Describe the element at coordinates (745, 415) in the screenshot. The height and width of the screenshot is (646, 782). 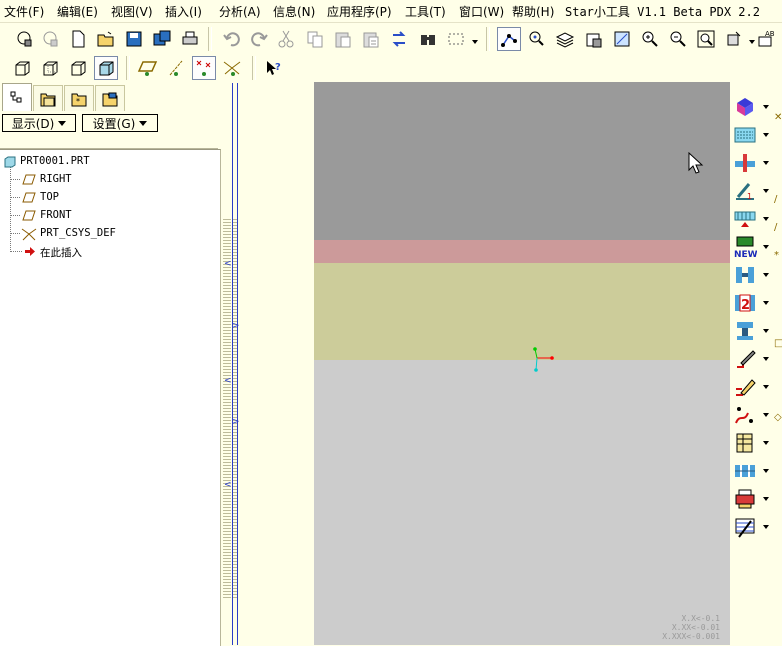
I see `datum-curve-icon` at that location.